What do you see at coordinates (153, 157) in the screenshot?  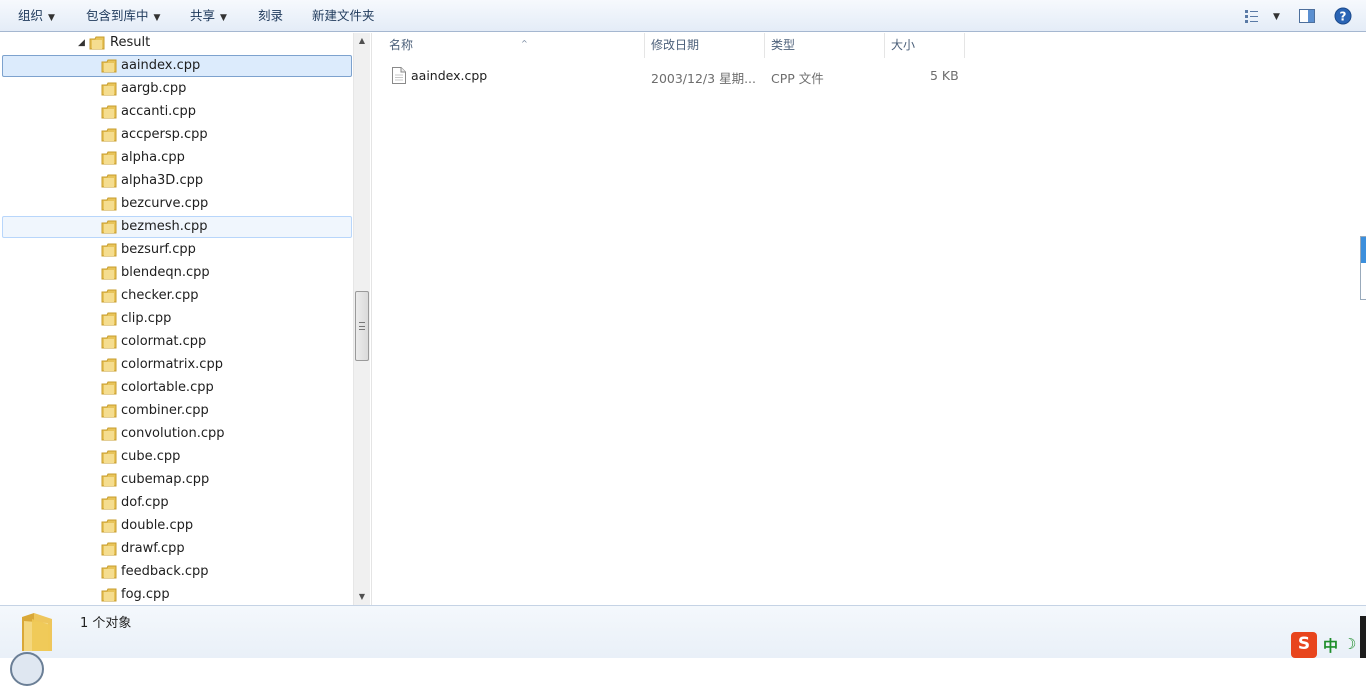 I see `nav-item-label: alpha.cpp` at bounding box center [153, 157].